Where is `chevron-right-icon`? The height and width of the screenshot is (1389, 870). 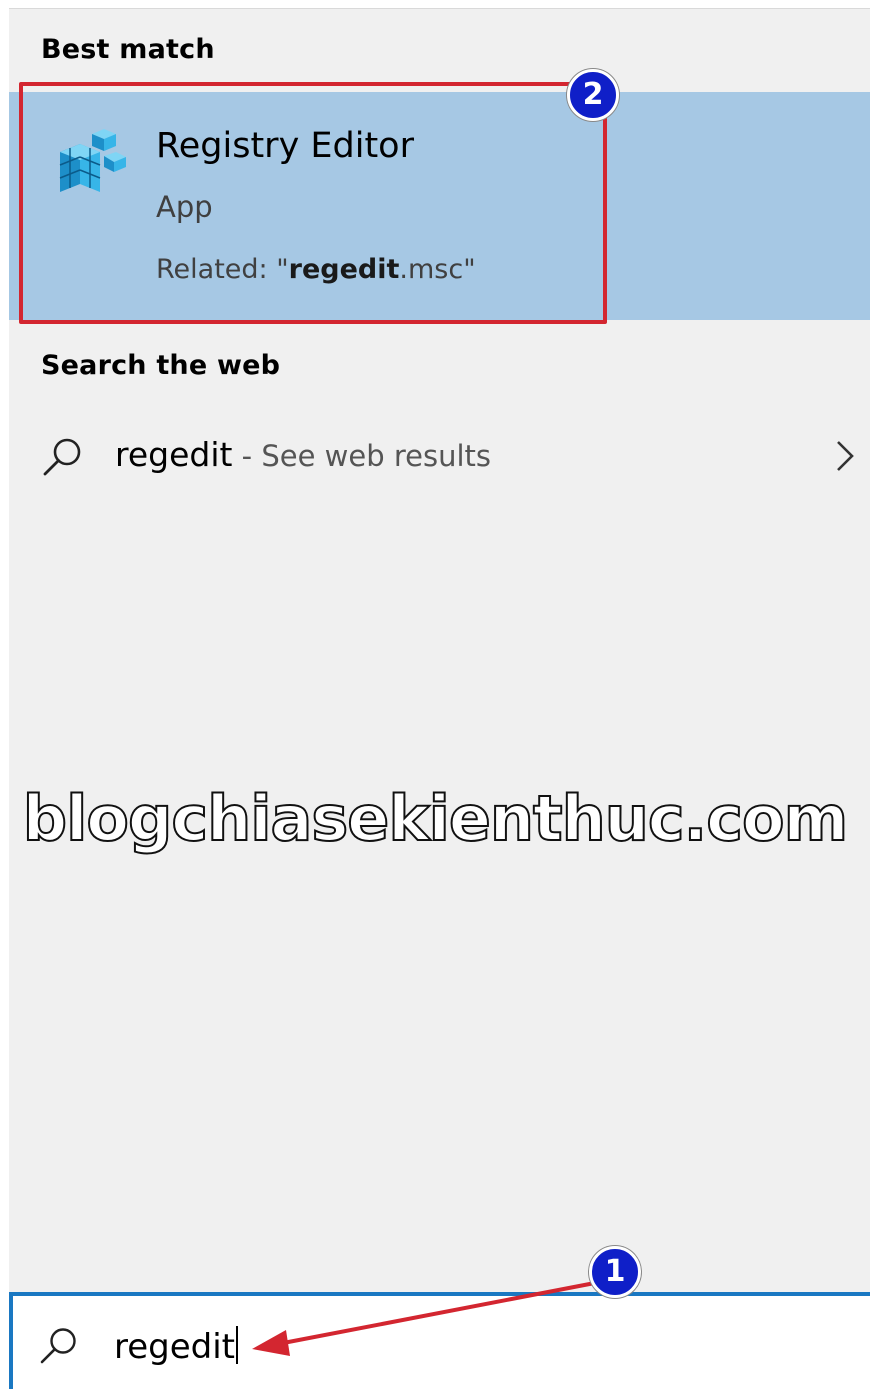
chevron-right-icon is located at coordinates (845, 456).